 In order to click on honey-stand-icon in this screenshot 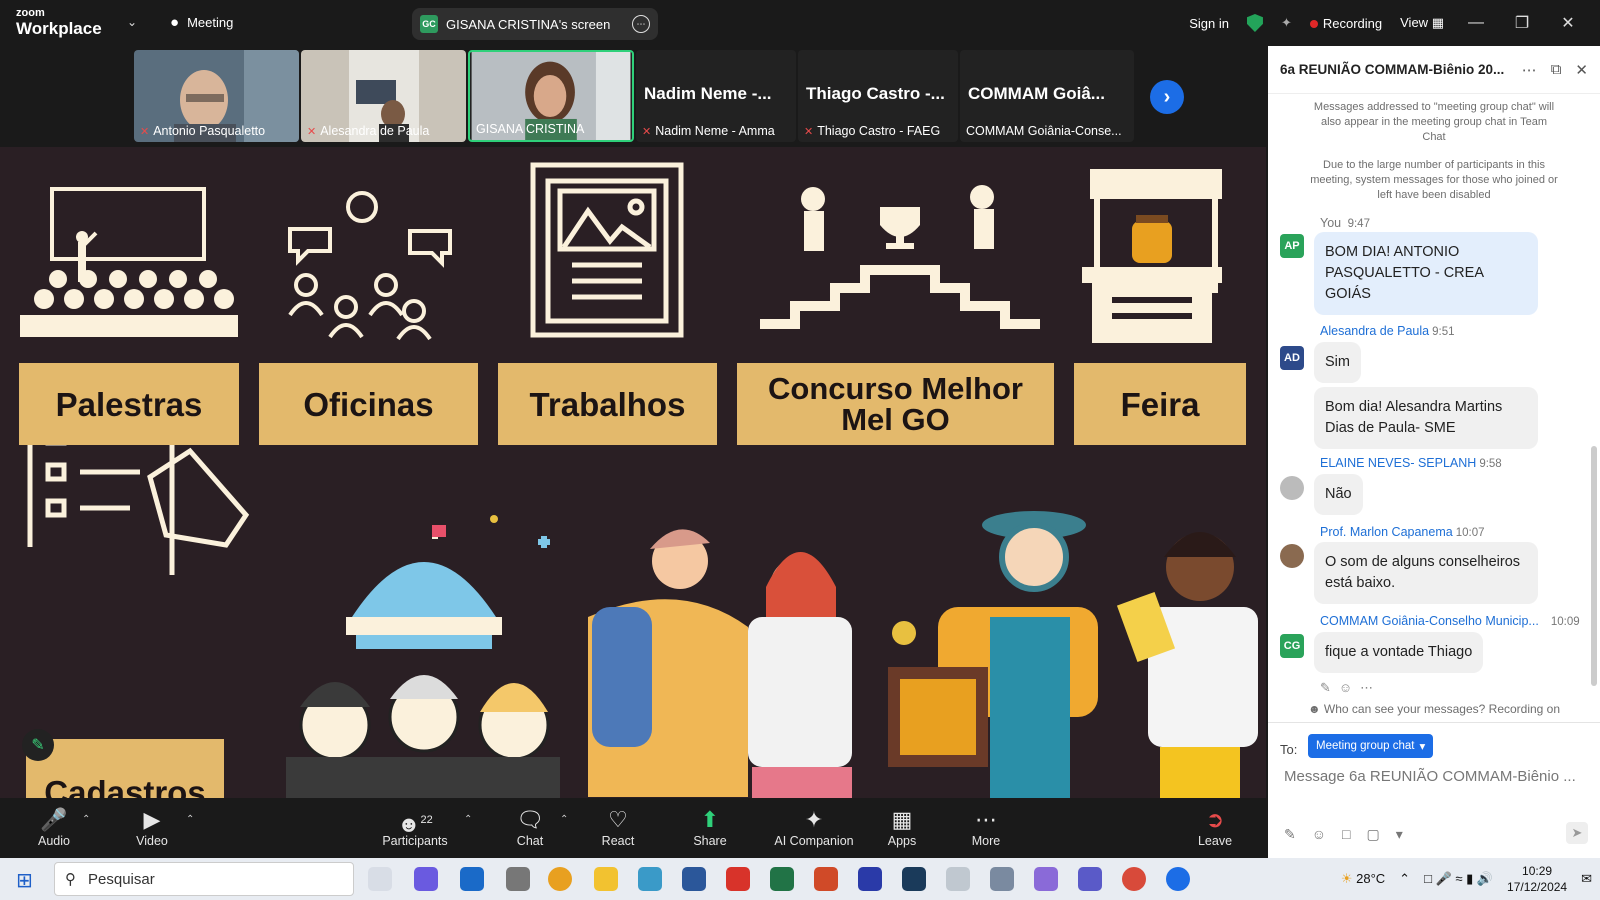, I will do `click(1152, 256)`.